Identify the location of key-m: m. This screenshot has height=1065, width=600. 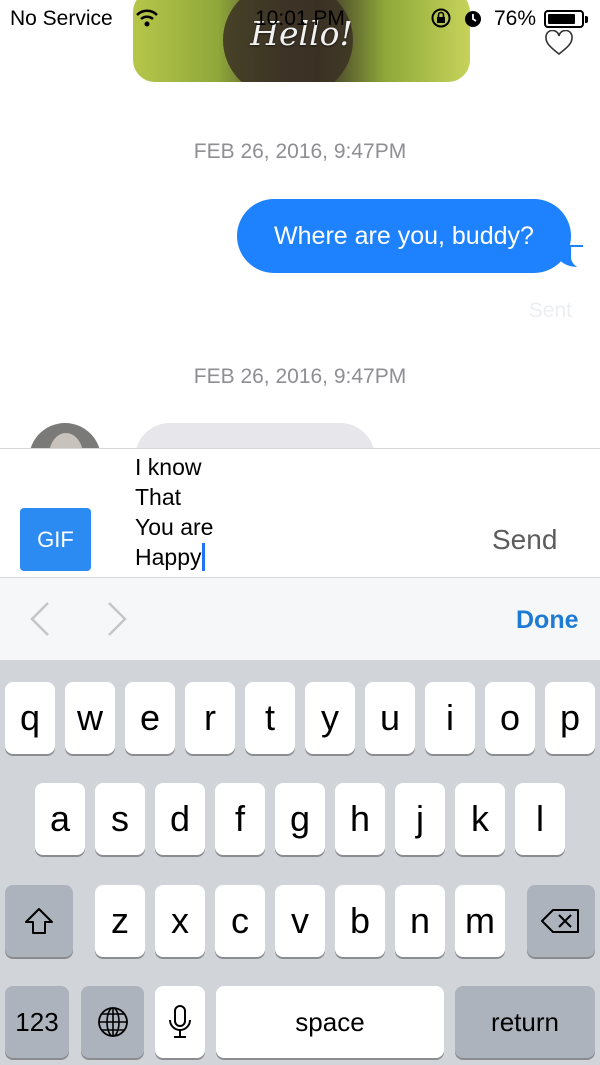
(480, 921).